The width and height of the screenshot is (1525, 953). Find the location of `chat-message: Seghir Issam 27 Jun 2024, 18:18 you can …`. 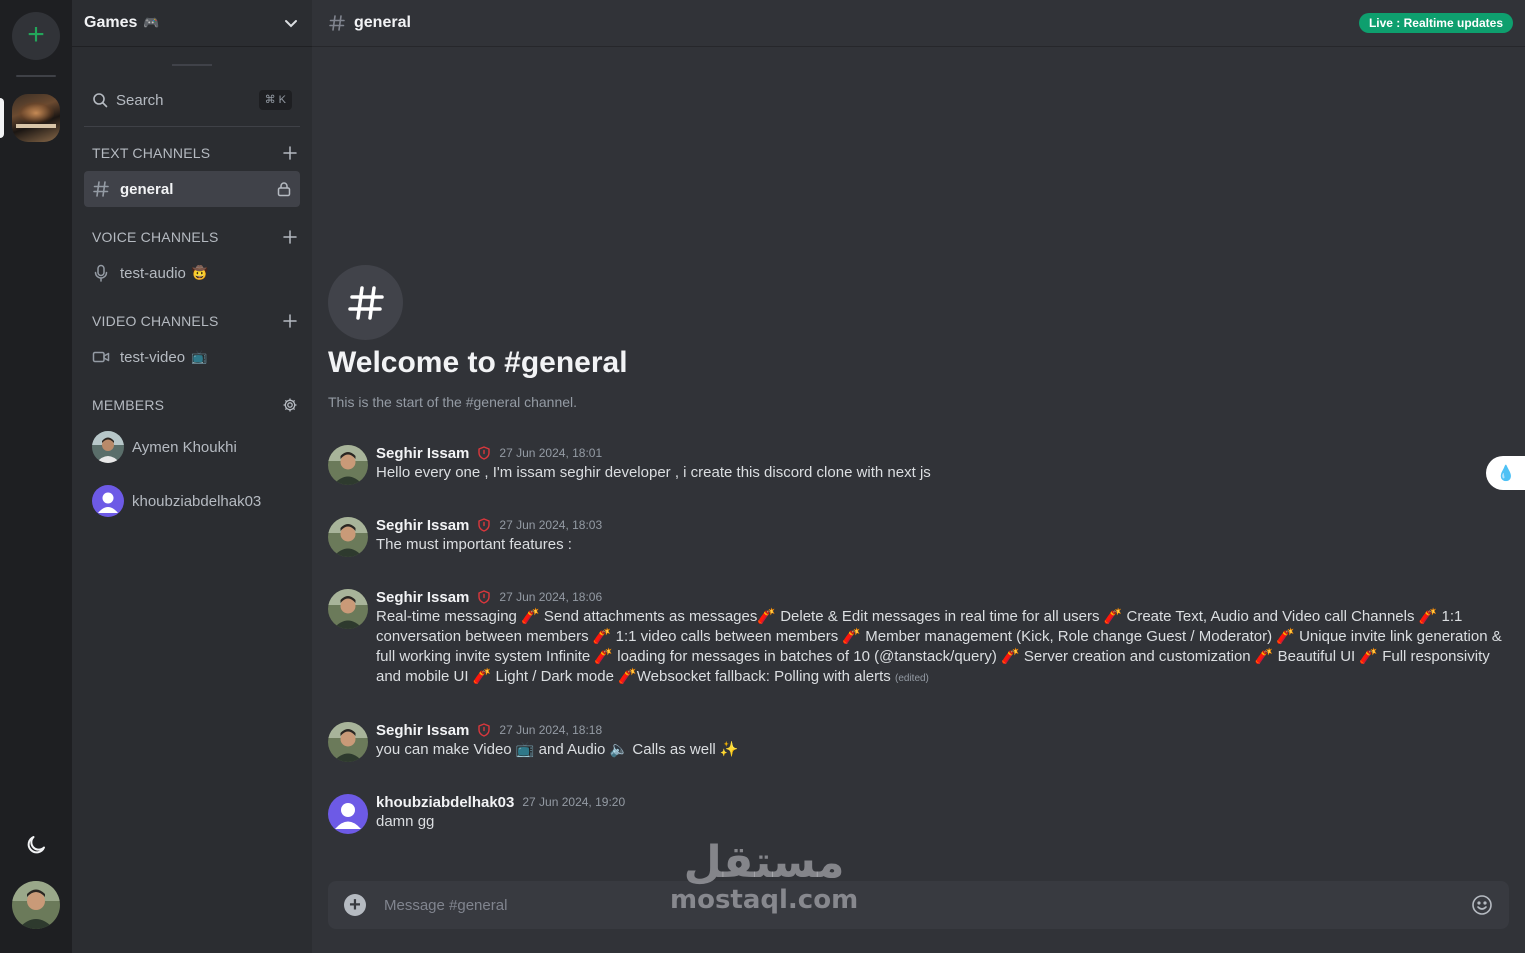

chat-message: Seghir Issam 27 Jun 2024, 18:18 you can … is located at coordinates (920, 741).